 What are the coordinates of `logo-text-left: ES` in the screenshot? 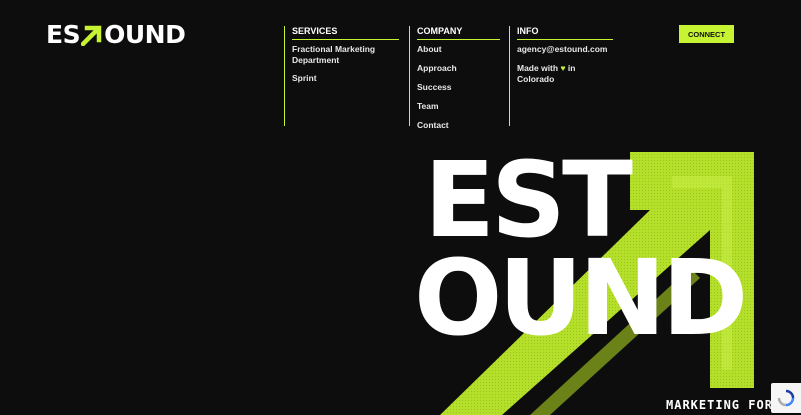 It's located at (63, 34).